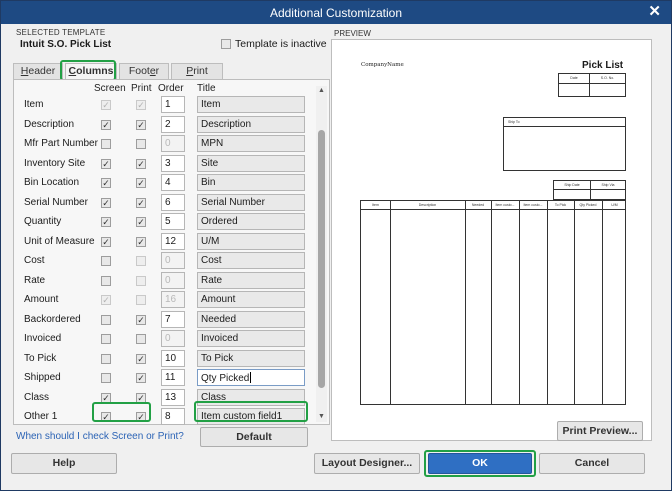 This screenshot has width=672, height=491. What do you see at coordinates (251, 319) in the screenshot?
I see `title-field: Needed` at bounding box center [251, 319].